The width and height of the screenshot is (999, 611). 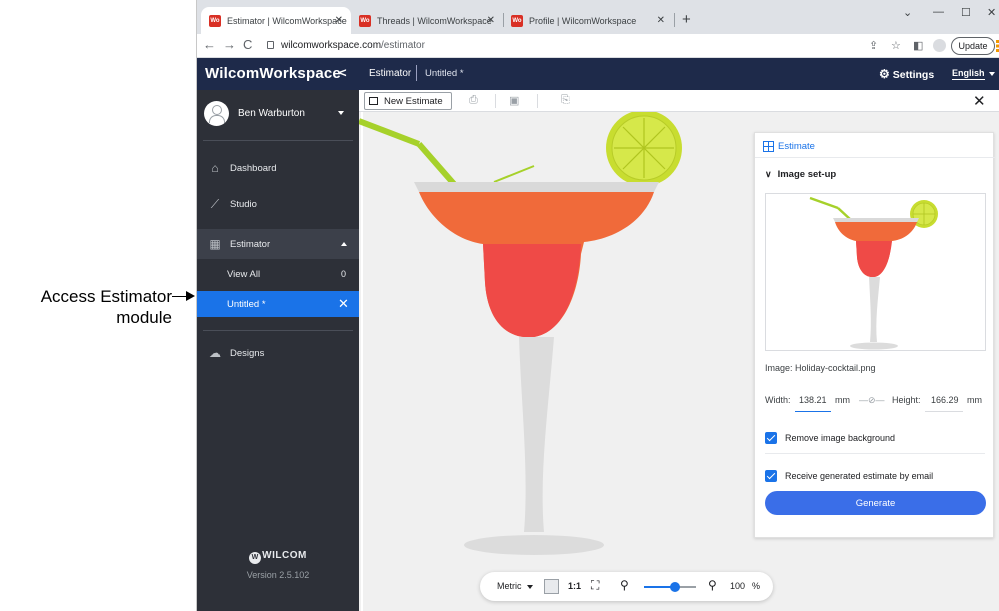 What do you see at coordinates (907, 12) in the screenshot?
I see `chevron-down-icon: ⌄` at bounding box center [907, 12].